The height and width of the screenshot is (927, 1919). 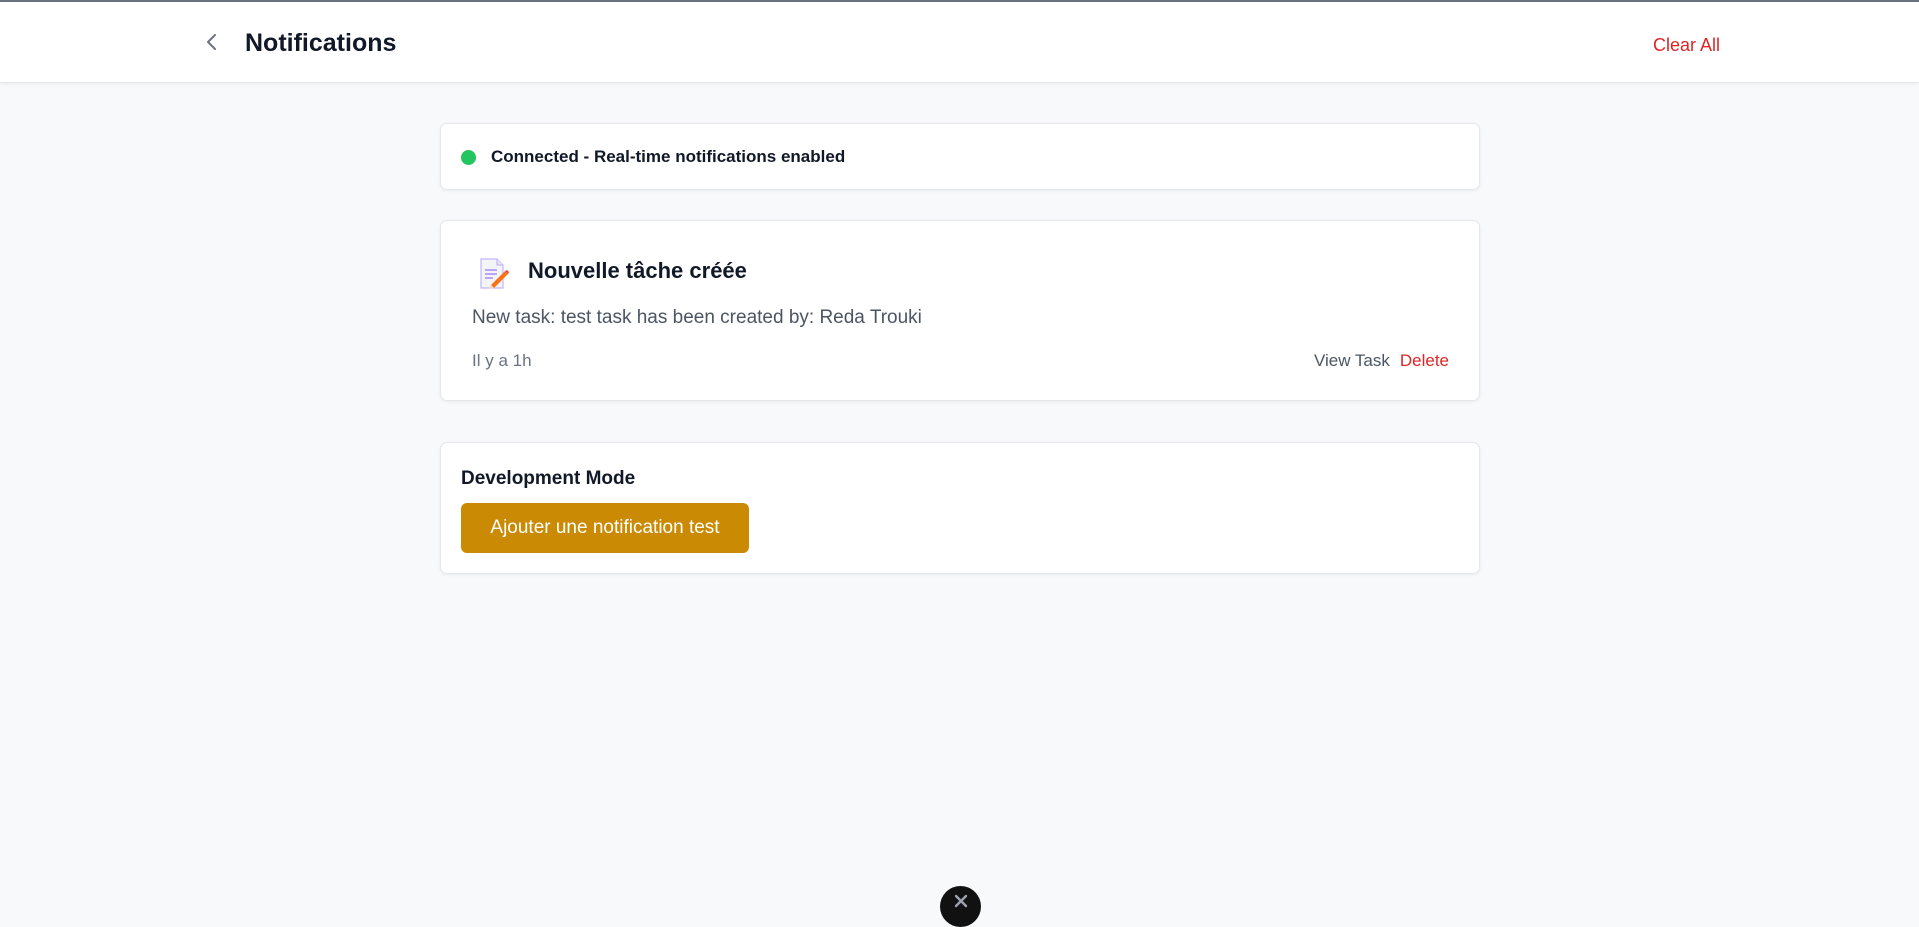 I want to click on view-task-button: View Task, so click(x=1352, y=361).